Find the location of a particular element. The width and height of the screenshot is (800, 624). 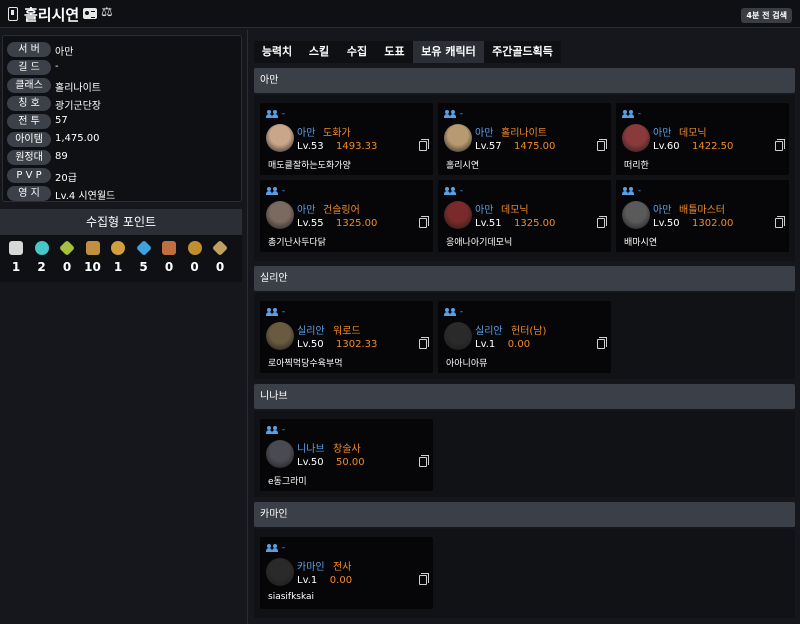

character-item-level: 1302.33 is located at coordinates (357, 344).